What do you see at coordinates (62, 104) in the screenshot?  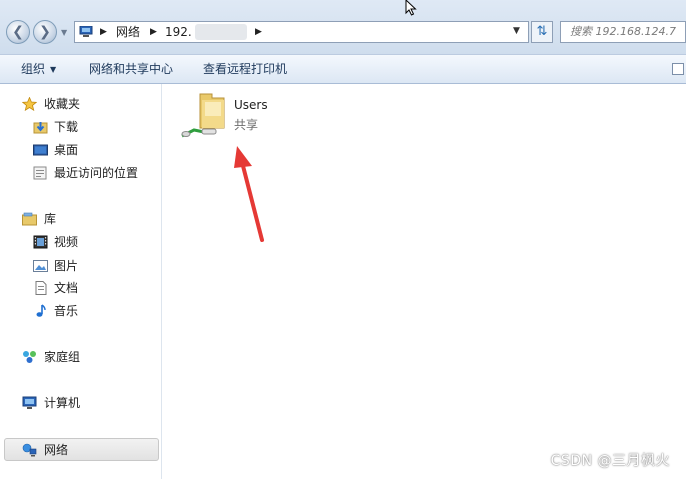 I see `sidebar-item-label: 收藏夹` at bounding box center [62, 104].